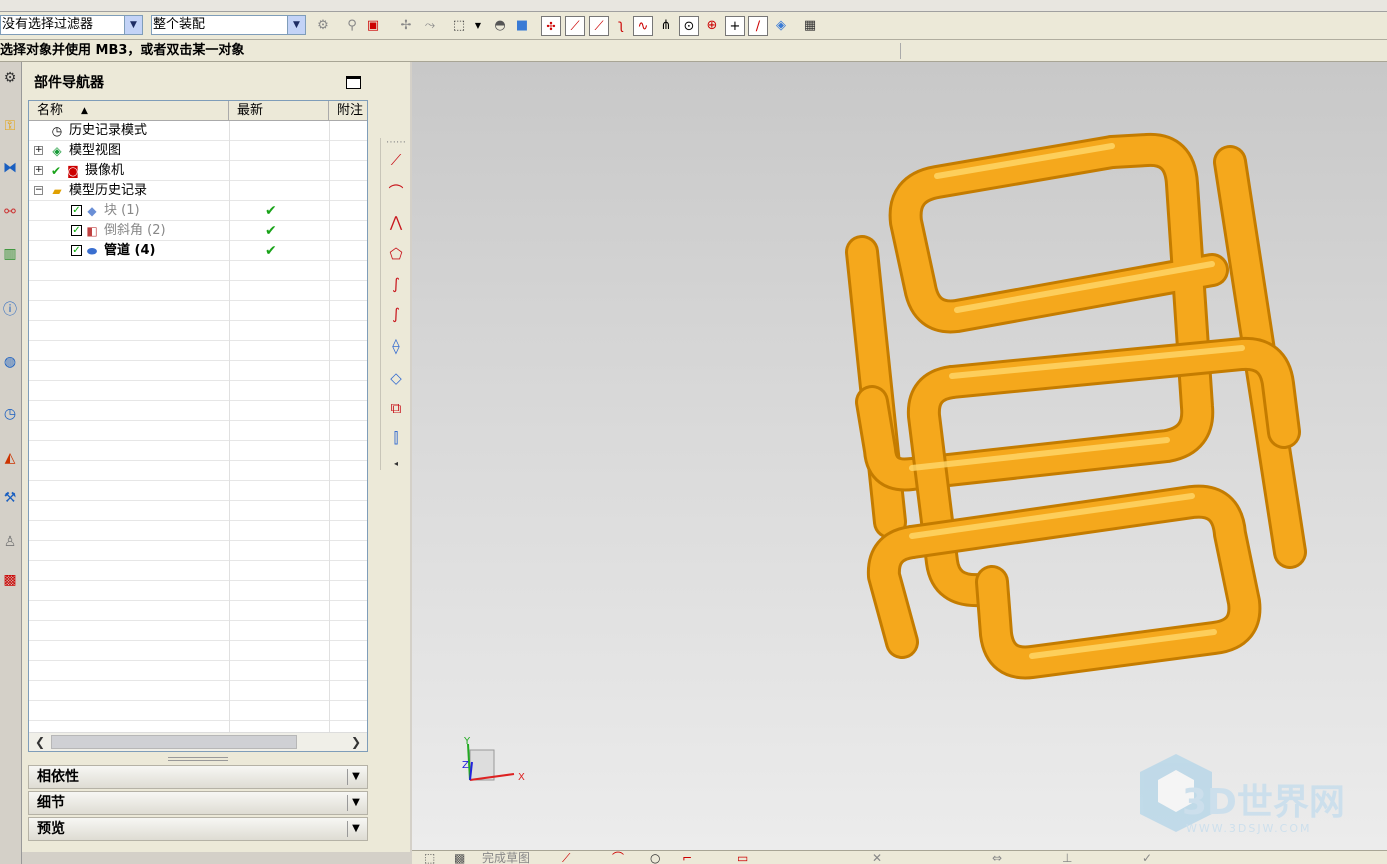 The width and height of the screenshot is (1387, 864). What do you see at coordinates (599, 26) in the screenshot?
I see `snap-midpoint-icon: ⟋` at bounding box center [599, 26].